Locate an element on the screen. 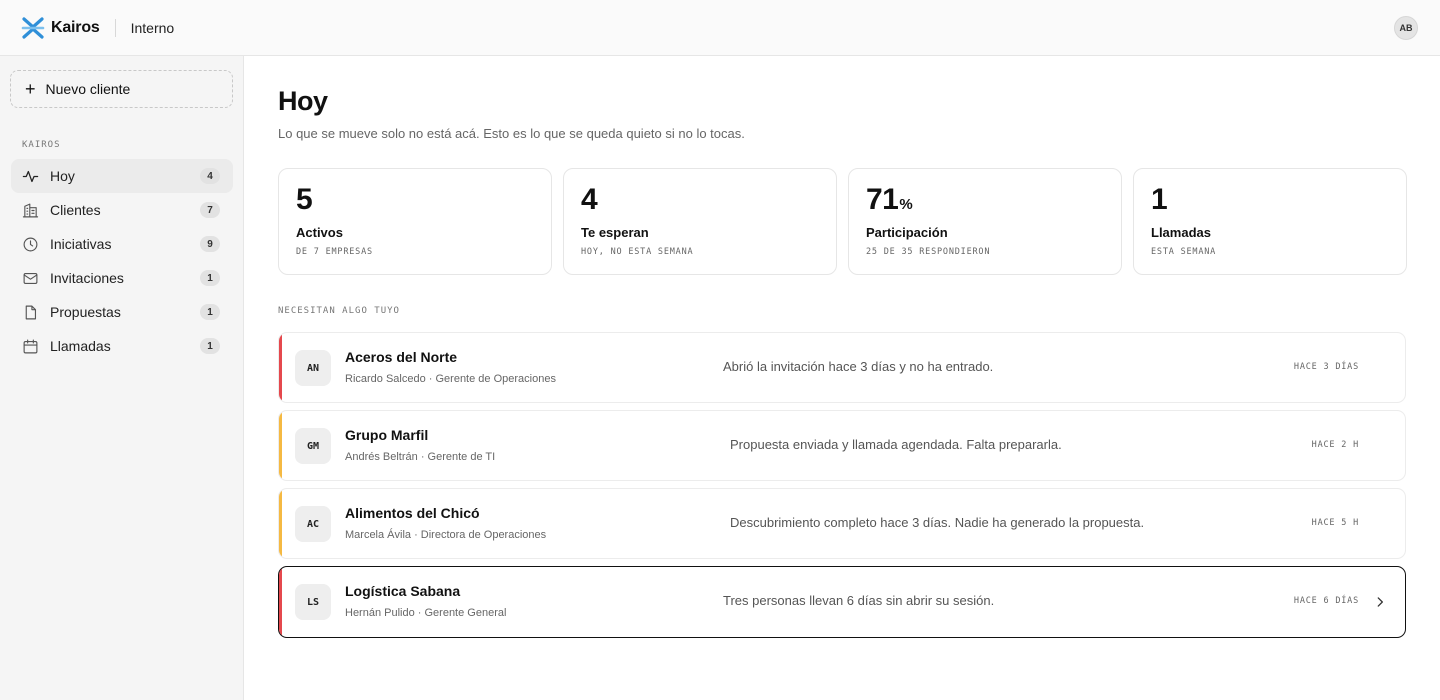  stat-number: 5 is located at coordinates (304, 199).